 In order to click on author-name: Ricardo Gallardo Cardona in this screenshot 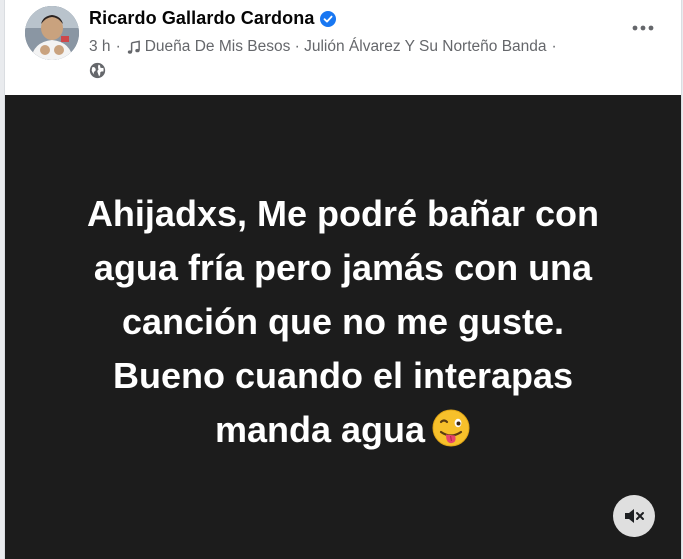, I will do `click(201, 18)`.